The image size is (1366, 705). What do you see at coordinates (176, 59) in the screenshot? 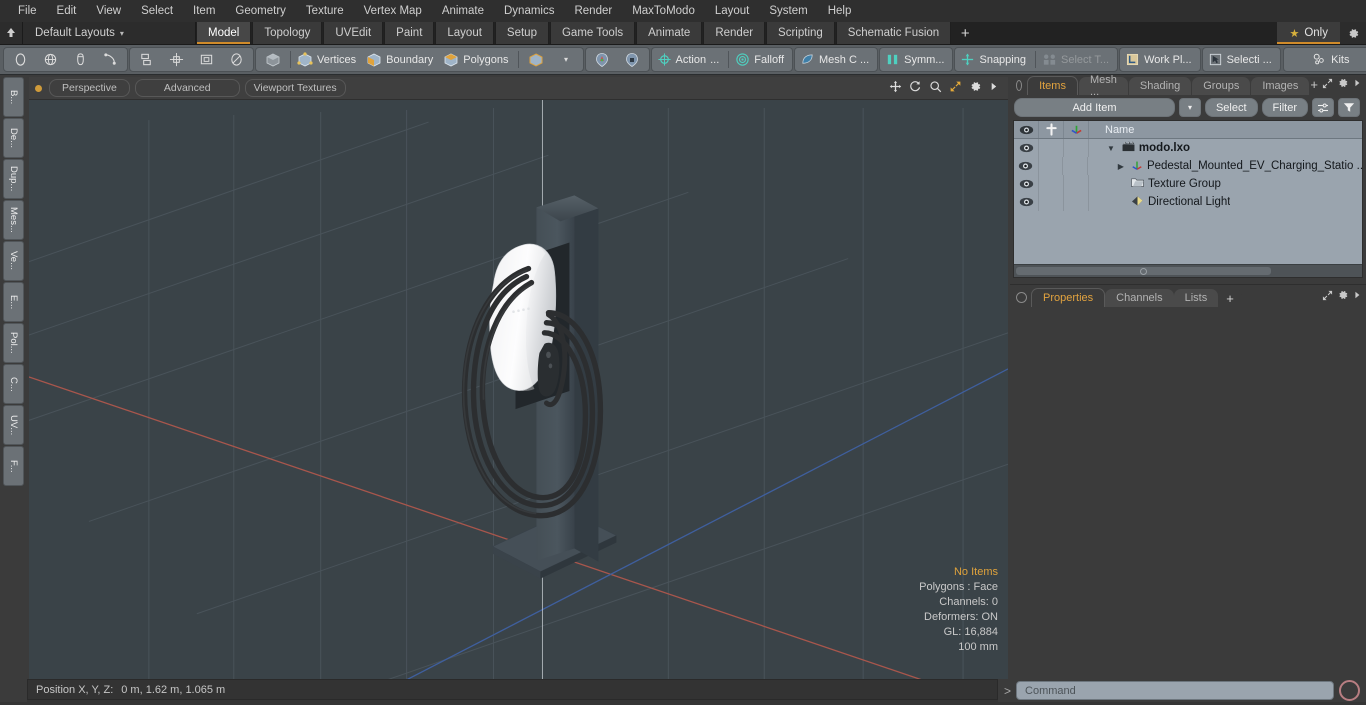
I see `array-tool-icon` at bounding box center [176, 59].